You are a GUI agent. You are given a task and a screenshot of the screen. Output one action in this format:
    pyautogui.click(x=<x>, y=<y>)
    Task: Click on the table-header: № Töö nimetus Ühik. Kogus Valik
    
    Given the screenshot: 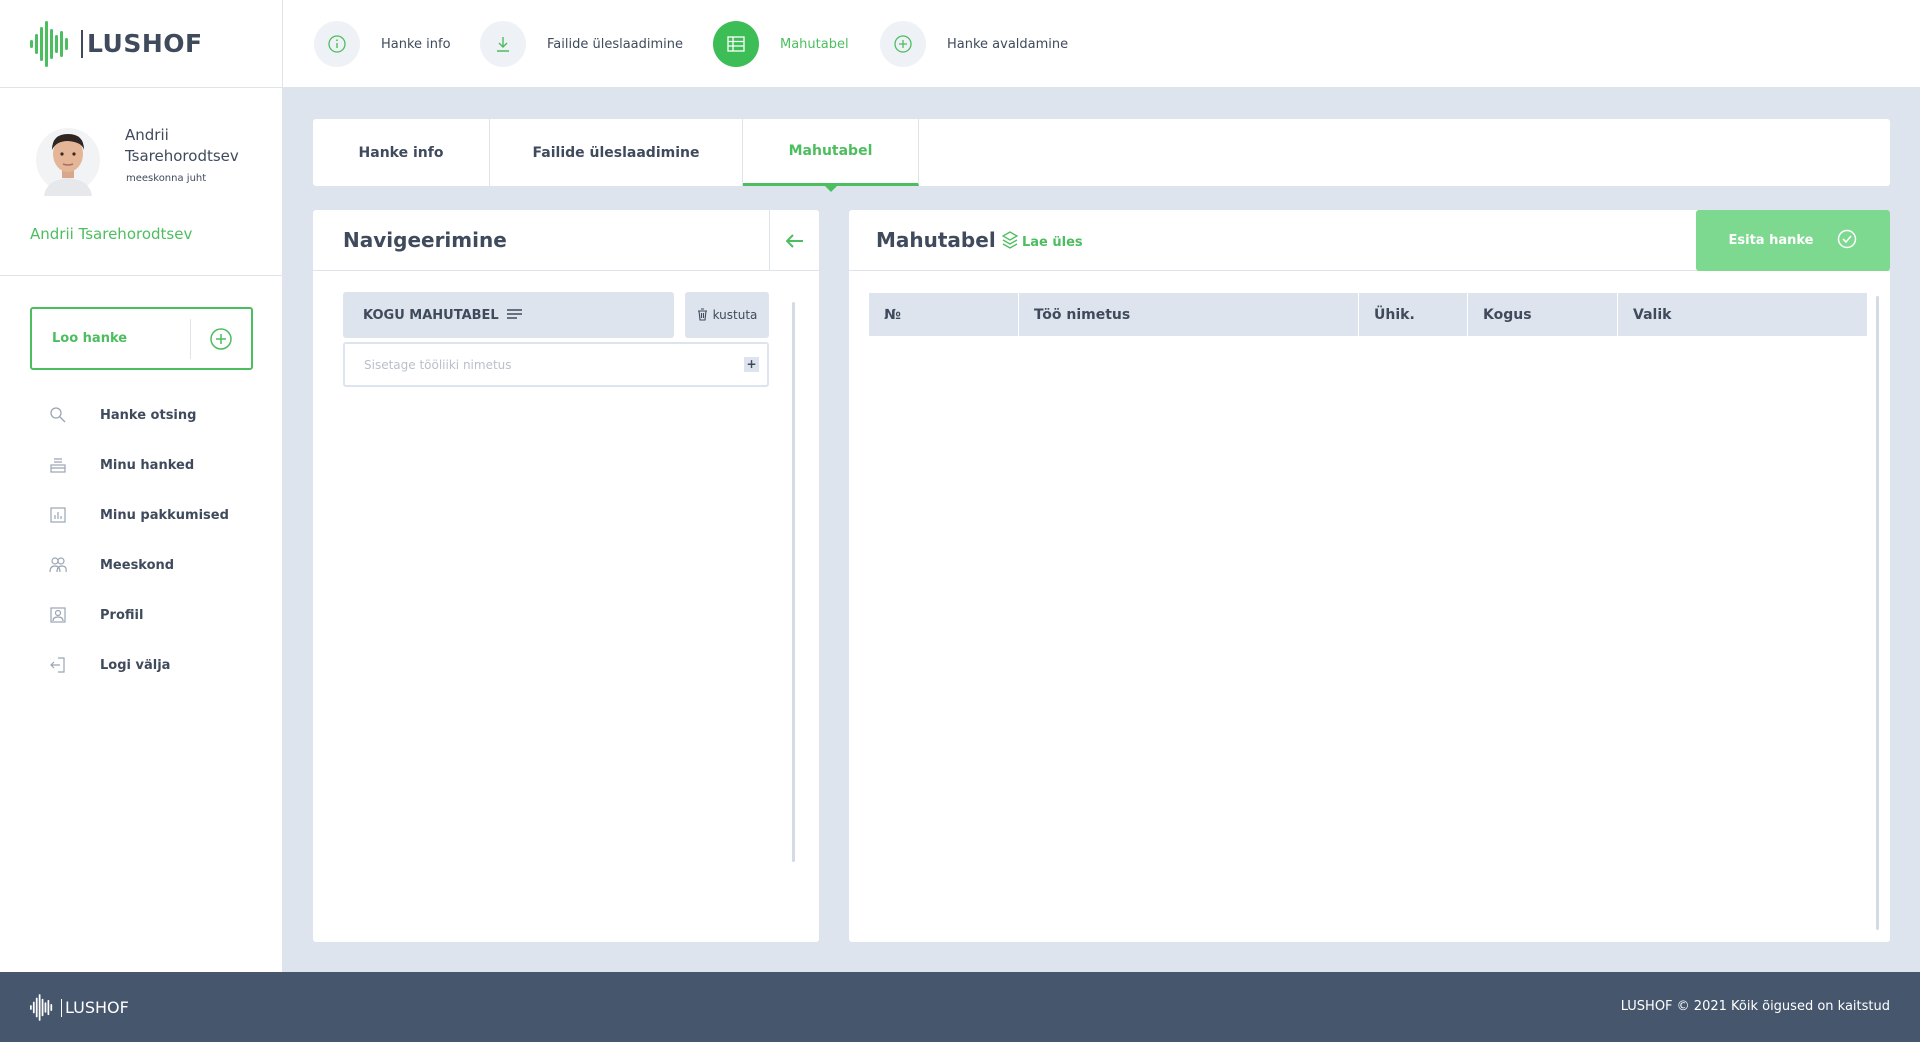 What is the action you would take?
    pyautogui.click(x=1368, y=314)
    